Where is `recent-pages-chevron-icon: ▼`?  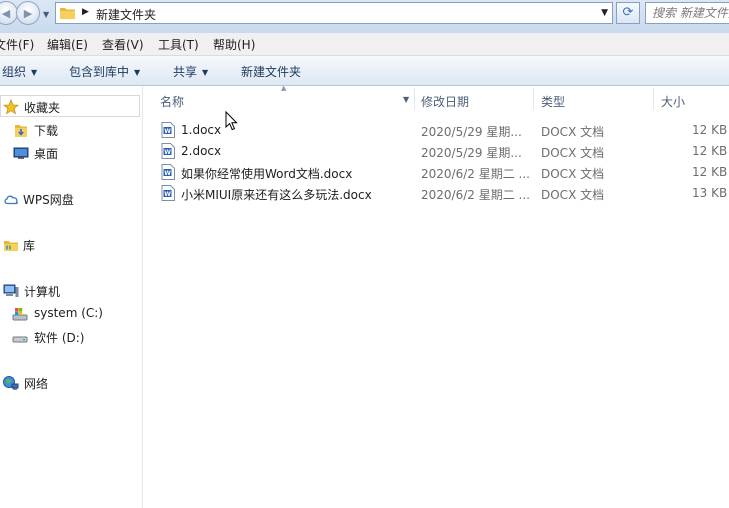
recent-pages-chevron-icon: ▼ is located at coordinates (46, 14).